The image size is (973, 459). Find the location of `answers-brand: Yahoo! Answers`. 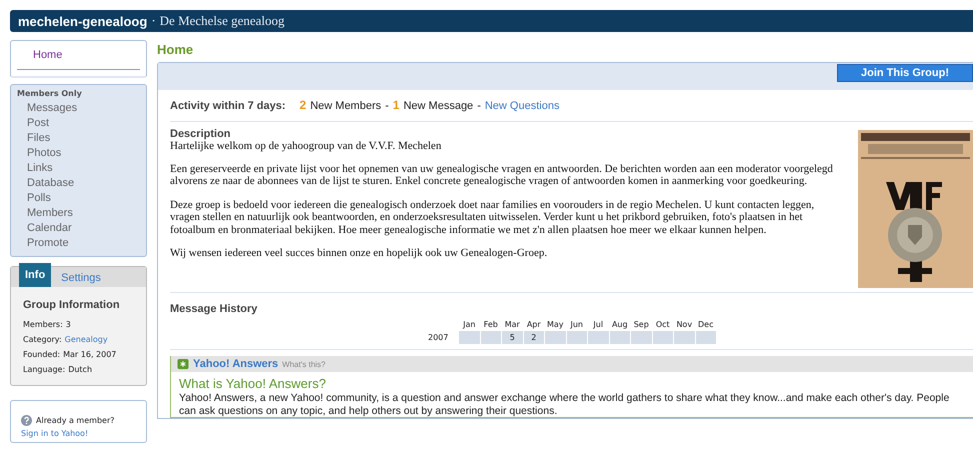

answers-brand: Yahoo! Answers is located at coordinates (235, 364).